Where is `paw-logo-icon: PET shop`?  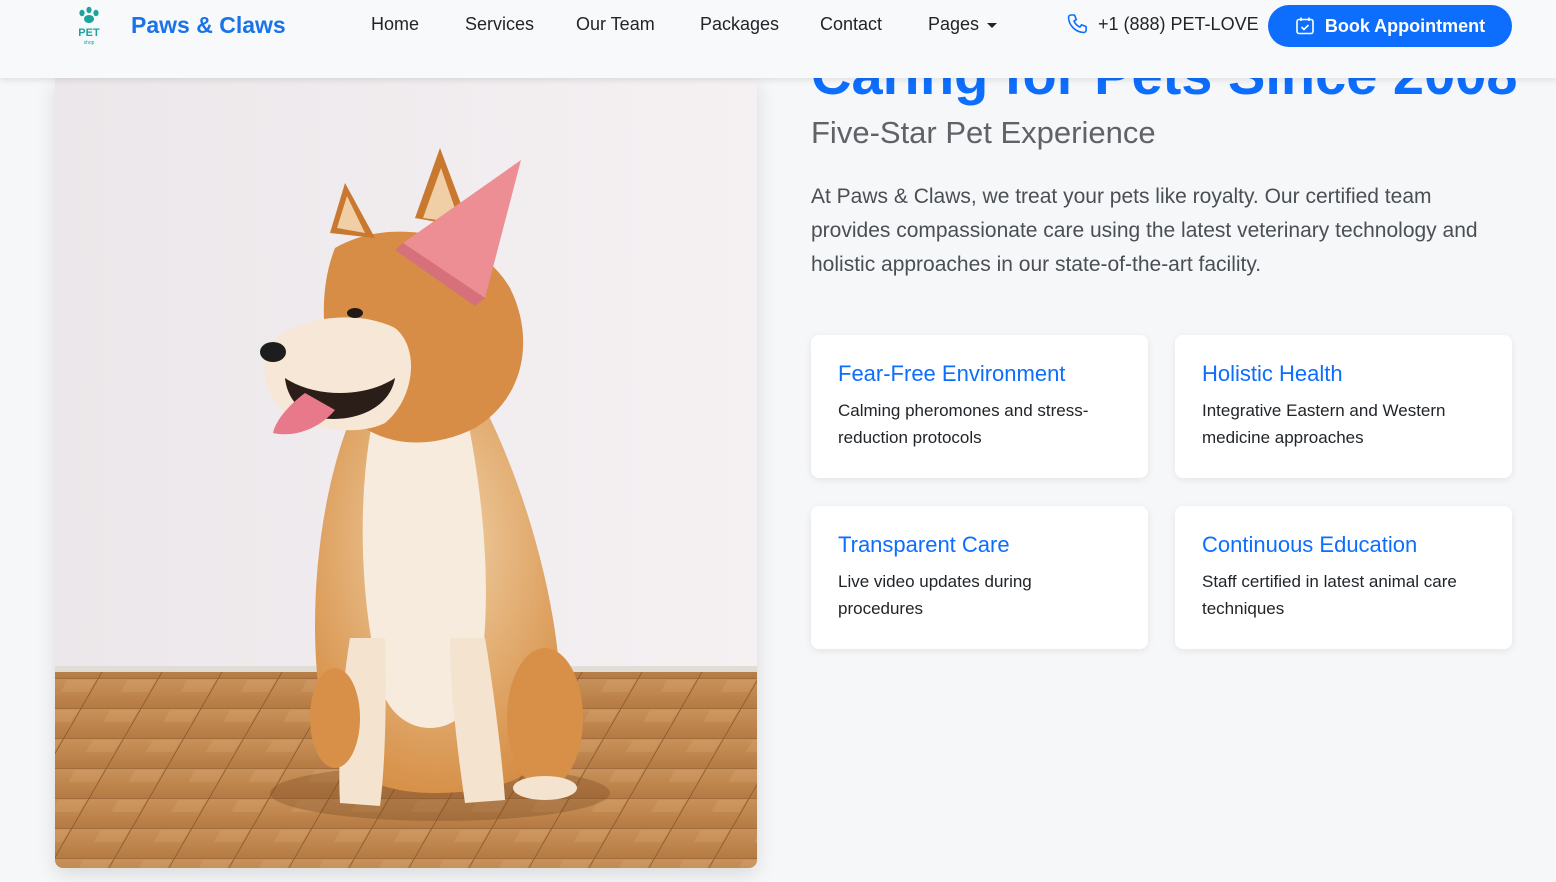
paw-logo-icon: PET shop is located at coordinates (89, 26).